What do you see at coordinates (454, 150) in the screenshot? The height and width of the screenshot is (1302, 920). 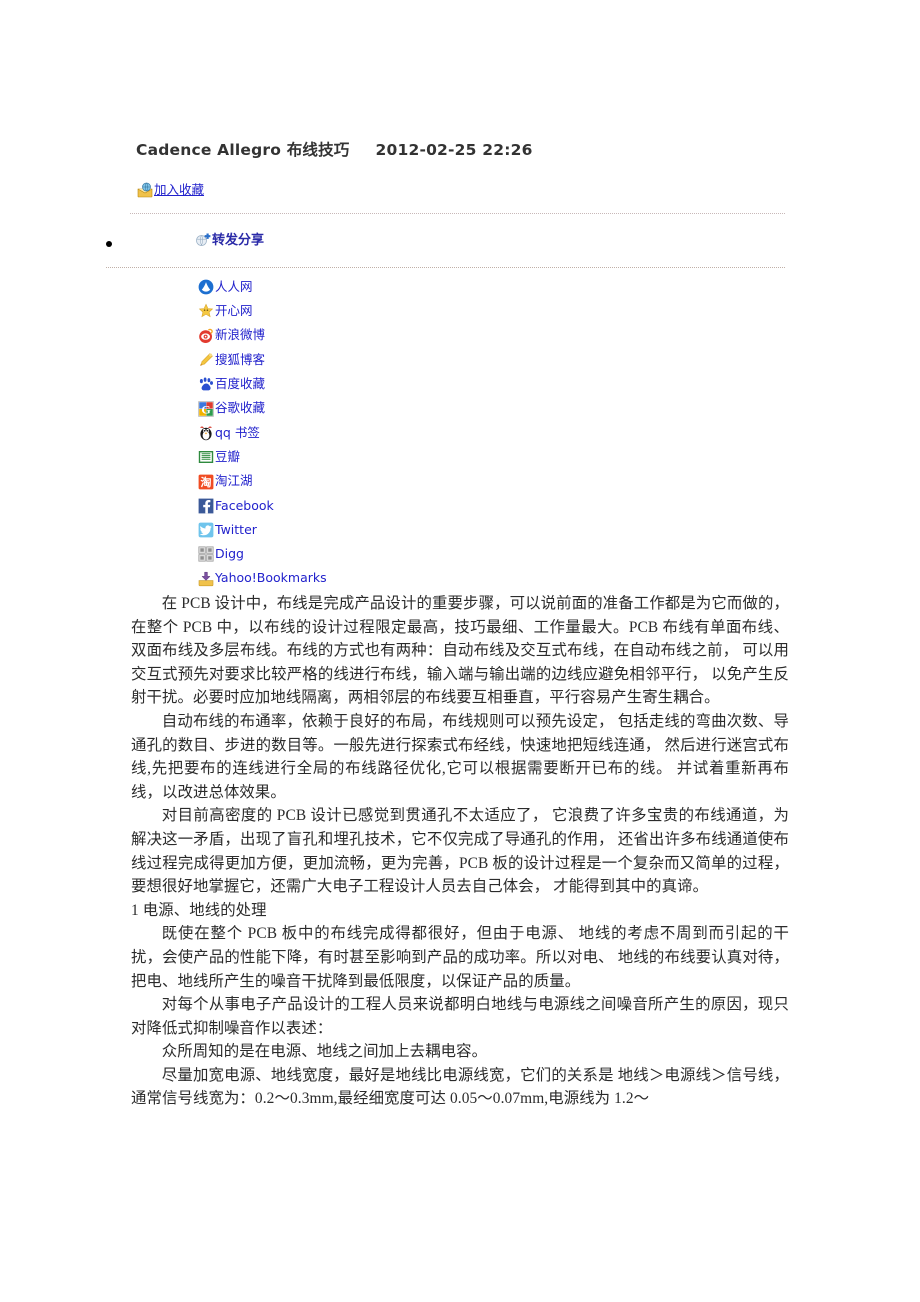 I see `post-date: 2012-02-25 22:26` at bounding box center [454, 150].